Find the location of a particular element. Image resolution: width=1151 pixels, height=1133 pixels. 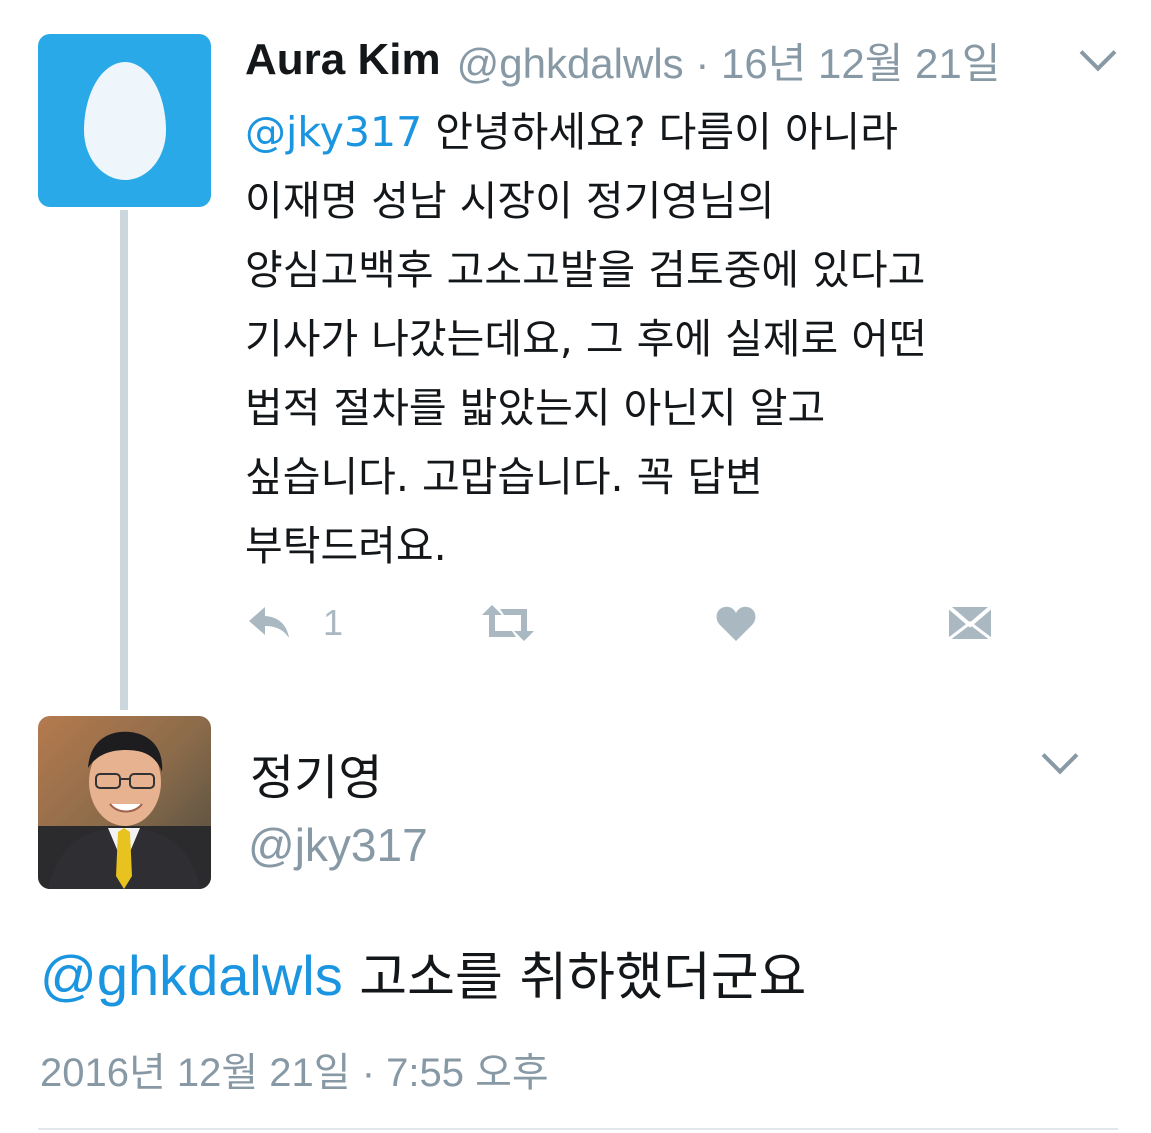

direct-message-button is located at coordinates (970, 623).